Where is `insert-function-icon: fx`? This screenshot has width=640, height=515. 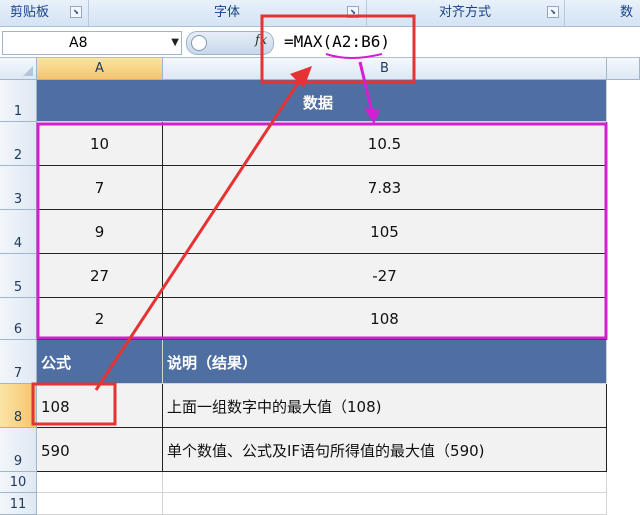 insert-function-icon: fx is located at coordinates (261, 40).